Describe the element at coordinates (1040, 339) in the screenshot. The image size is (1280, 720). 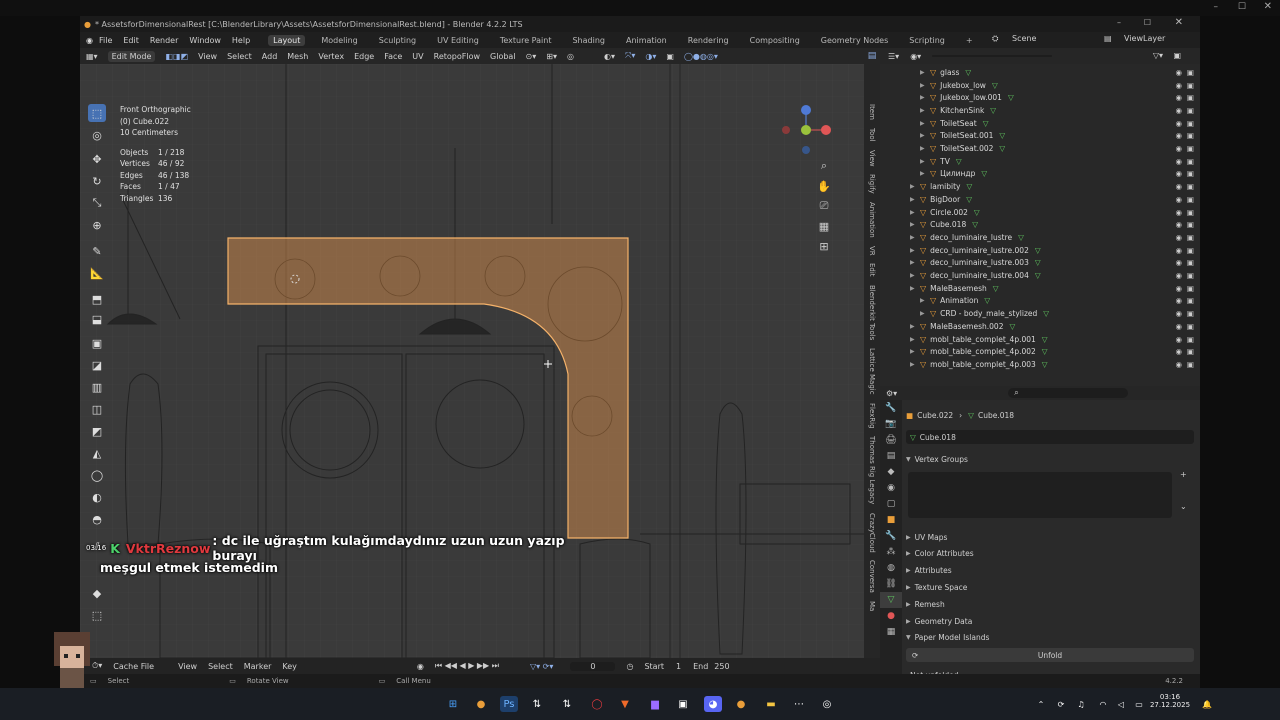
I see `outliner-row: ▶ ▽ mobl_table_complet_4p.001 ▽ ◉ ▣` at that location.